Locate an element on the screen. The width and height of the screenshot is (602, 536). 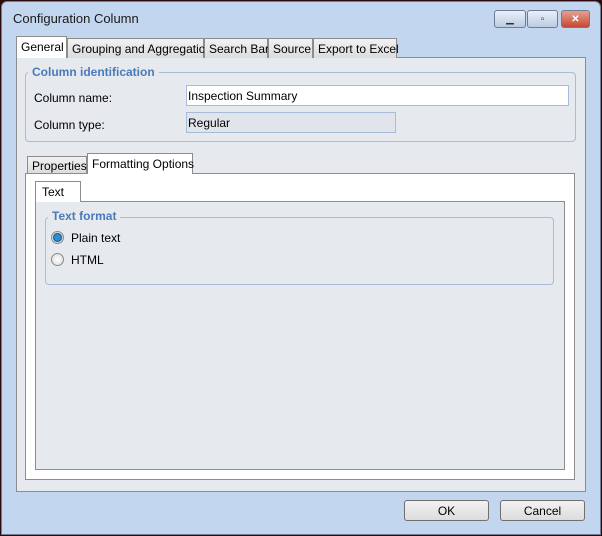
cancel-button: Cancel is located at coordinates (542, 510).